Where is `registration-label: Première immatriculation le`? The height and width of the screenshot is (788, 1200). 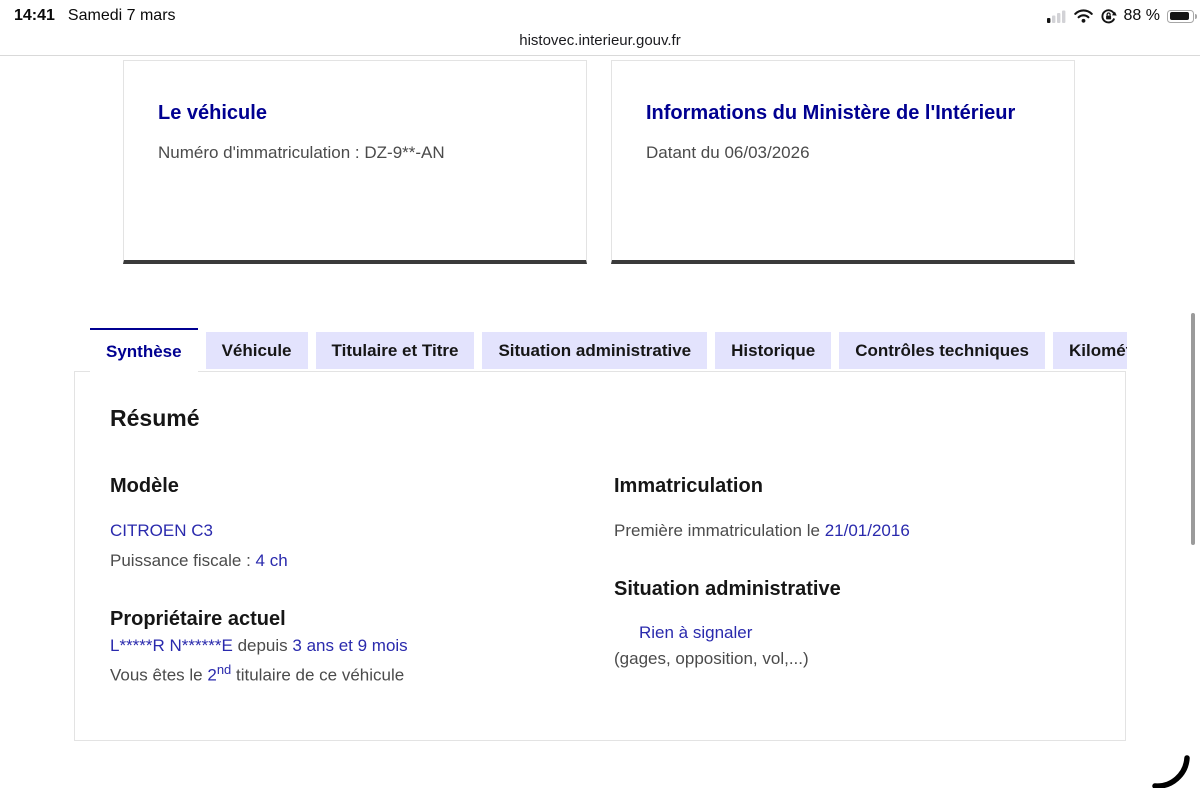
registration-label: Première immatriculation le is located at coordinates (719, 530).